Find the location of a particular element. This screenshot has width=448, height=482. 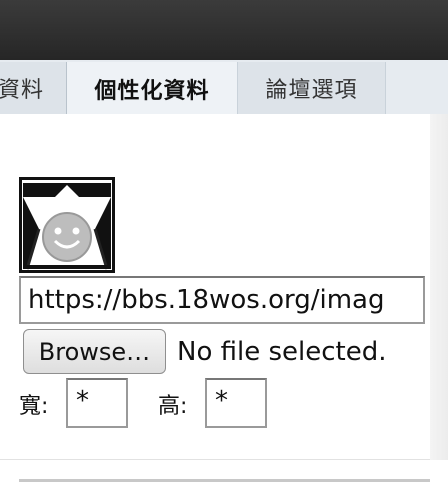

file-status-text: No file selected. is located at coordinates (282, 352).